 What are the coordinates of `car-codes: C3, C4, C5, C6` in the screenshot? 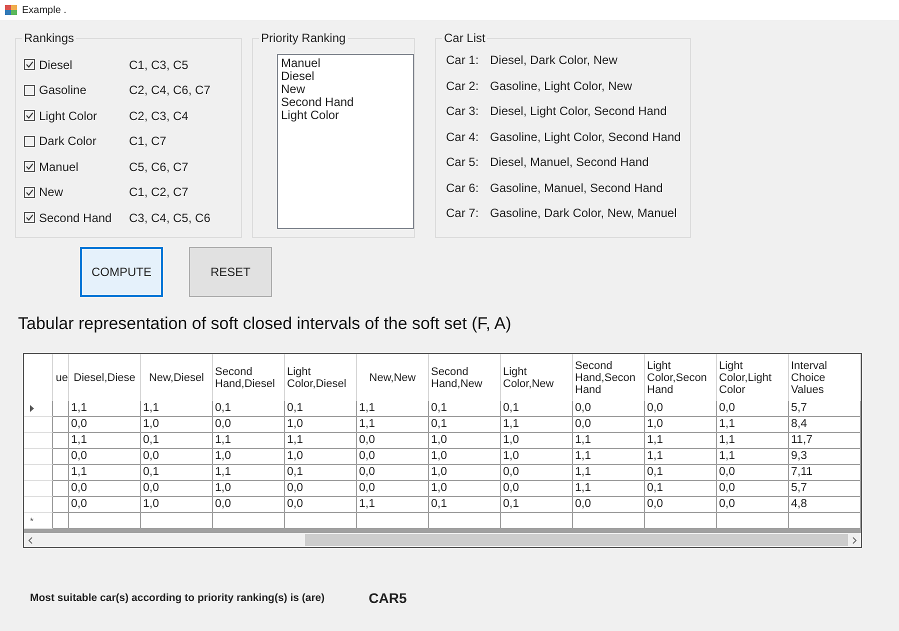 It's located at (170, 217).